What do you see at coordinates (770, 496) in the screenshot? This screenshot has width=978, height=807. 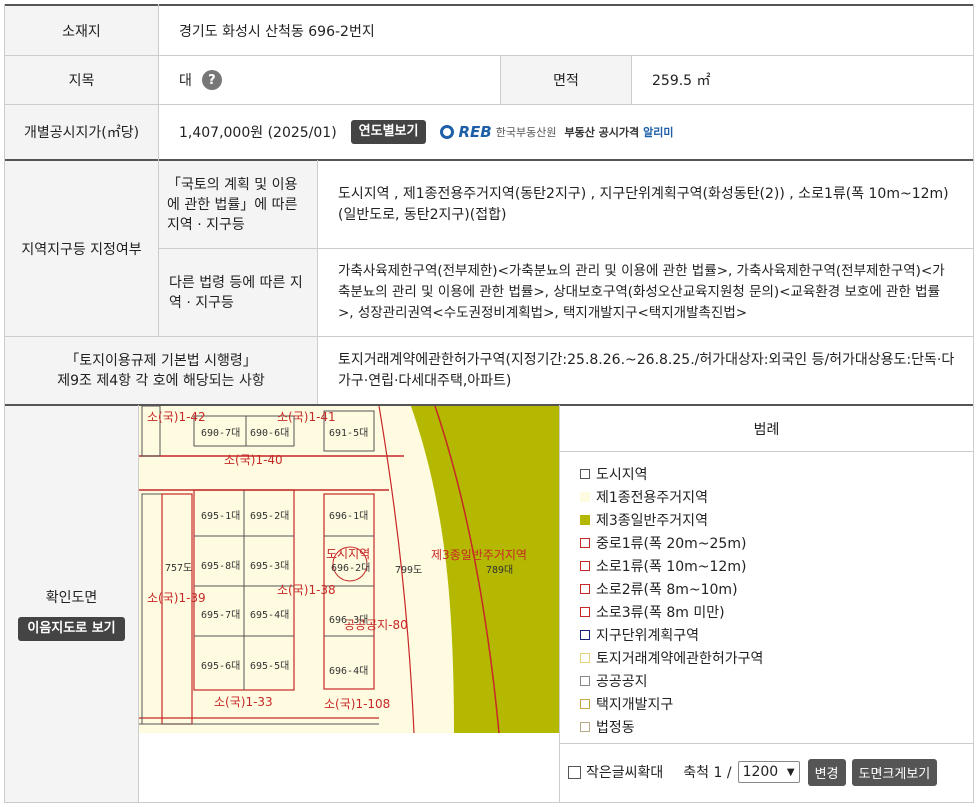 I see `legend-item: 제1종전용주거지역` at bounding box center [770, 496].